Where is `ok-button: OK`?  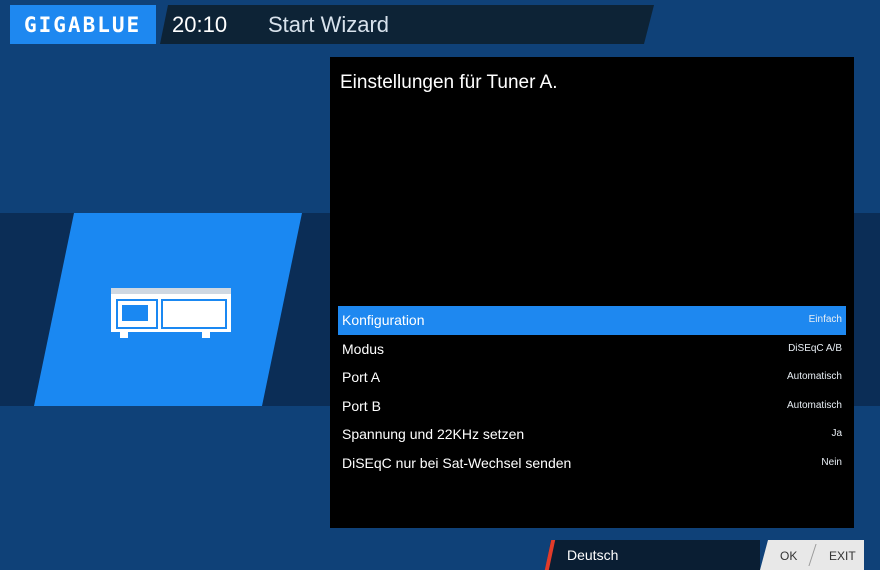
ok-button: OK is located at coordinates (788, 556).